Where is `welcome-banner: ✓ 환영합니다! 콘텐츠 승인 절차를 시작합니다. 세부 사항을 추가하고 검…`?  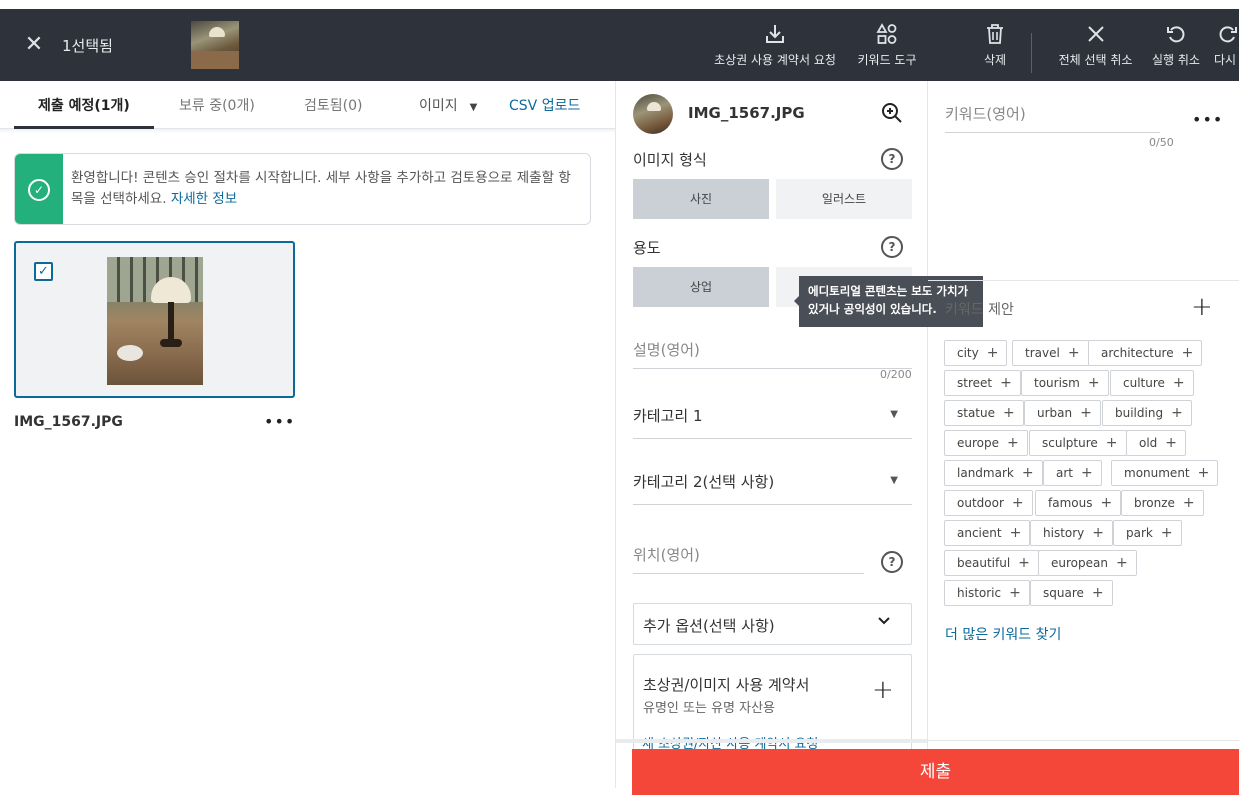 welcome-banner: ✓ 환영합니다! 콘텐츠 승인 절차를 시작합니다. 세부 사항을 추가하고 검… is located at coordinates (302, 189).